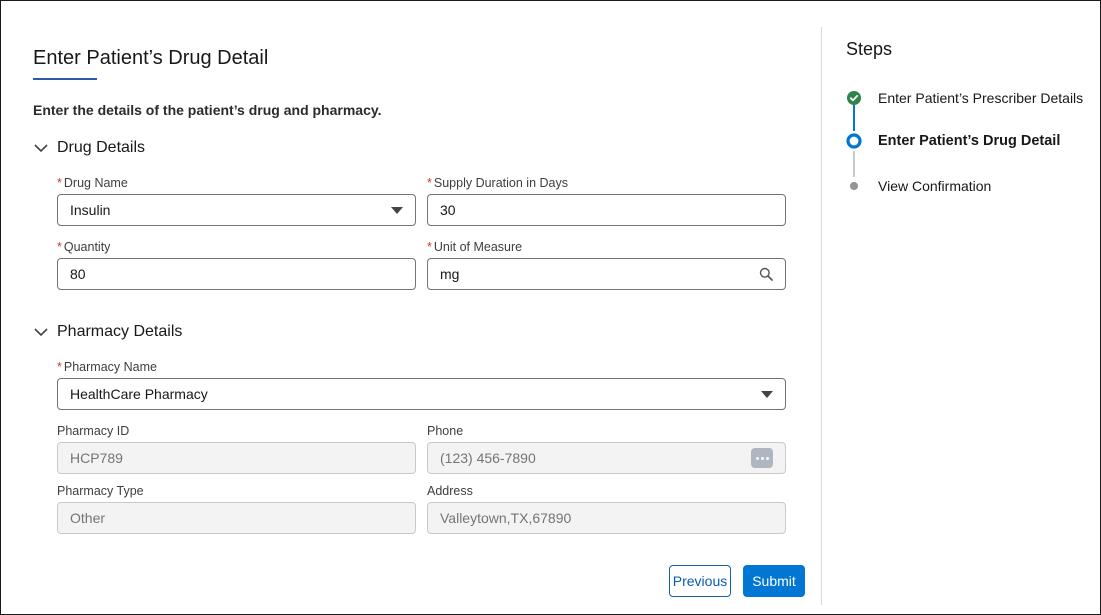 Image resolution: width=1101 pixels, height=615 pixels. I want to click on drug-name-label: Drug Name, so click(95, 183).